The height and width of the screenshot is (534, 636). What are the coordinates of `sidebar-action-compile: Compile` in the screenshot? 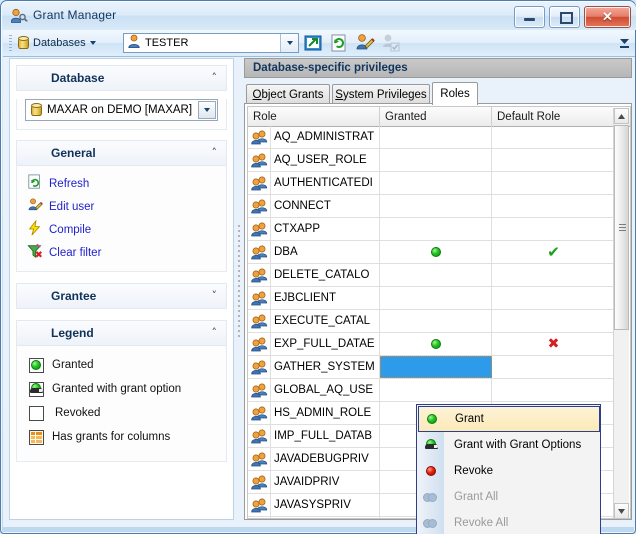 It's located at (121, 229).